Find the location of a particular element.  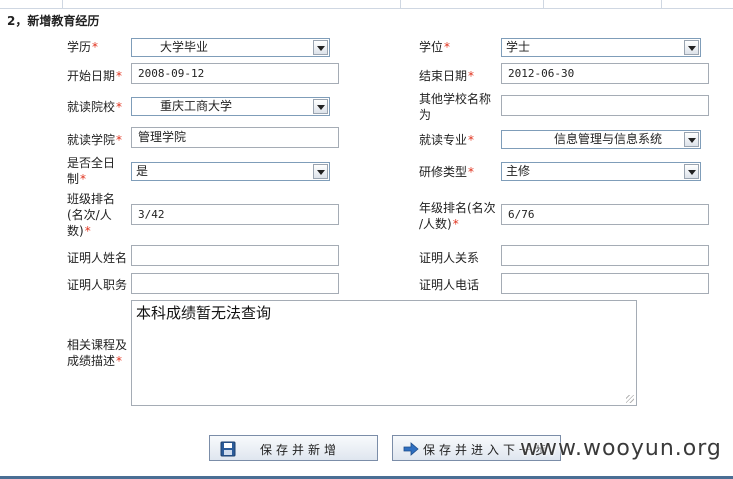

school-label: 就读院校* is located at coordinates (95, 107).